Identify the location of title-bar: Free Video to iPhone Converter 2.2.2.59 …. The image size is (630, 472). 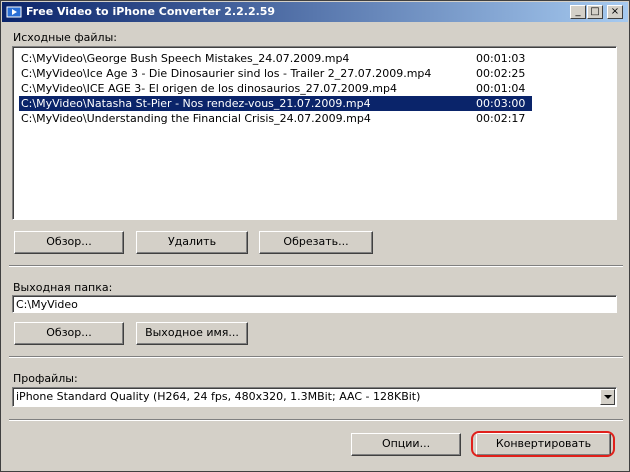
(315, 12).